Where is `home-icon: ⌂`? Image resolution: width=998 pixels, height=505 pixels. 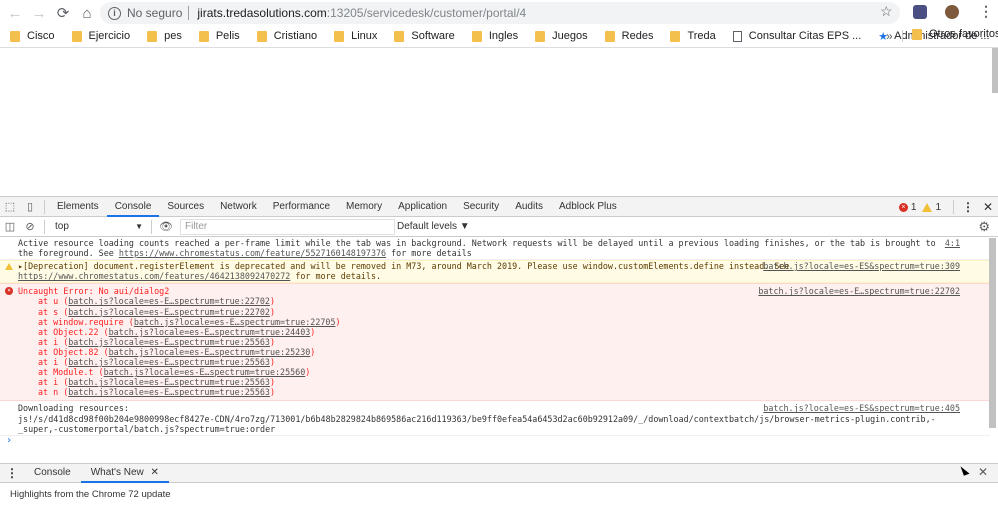 home-icon: ⌂ is located at coordinates (87, 13).